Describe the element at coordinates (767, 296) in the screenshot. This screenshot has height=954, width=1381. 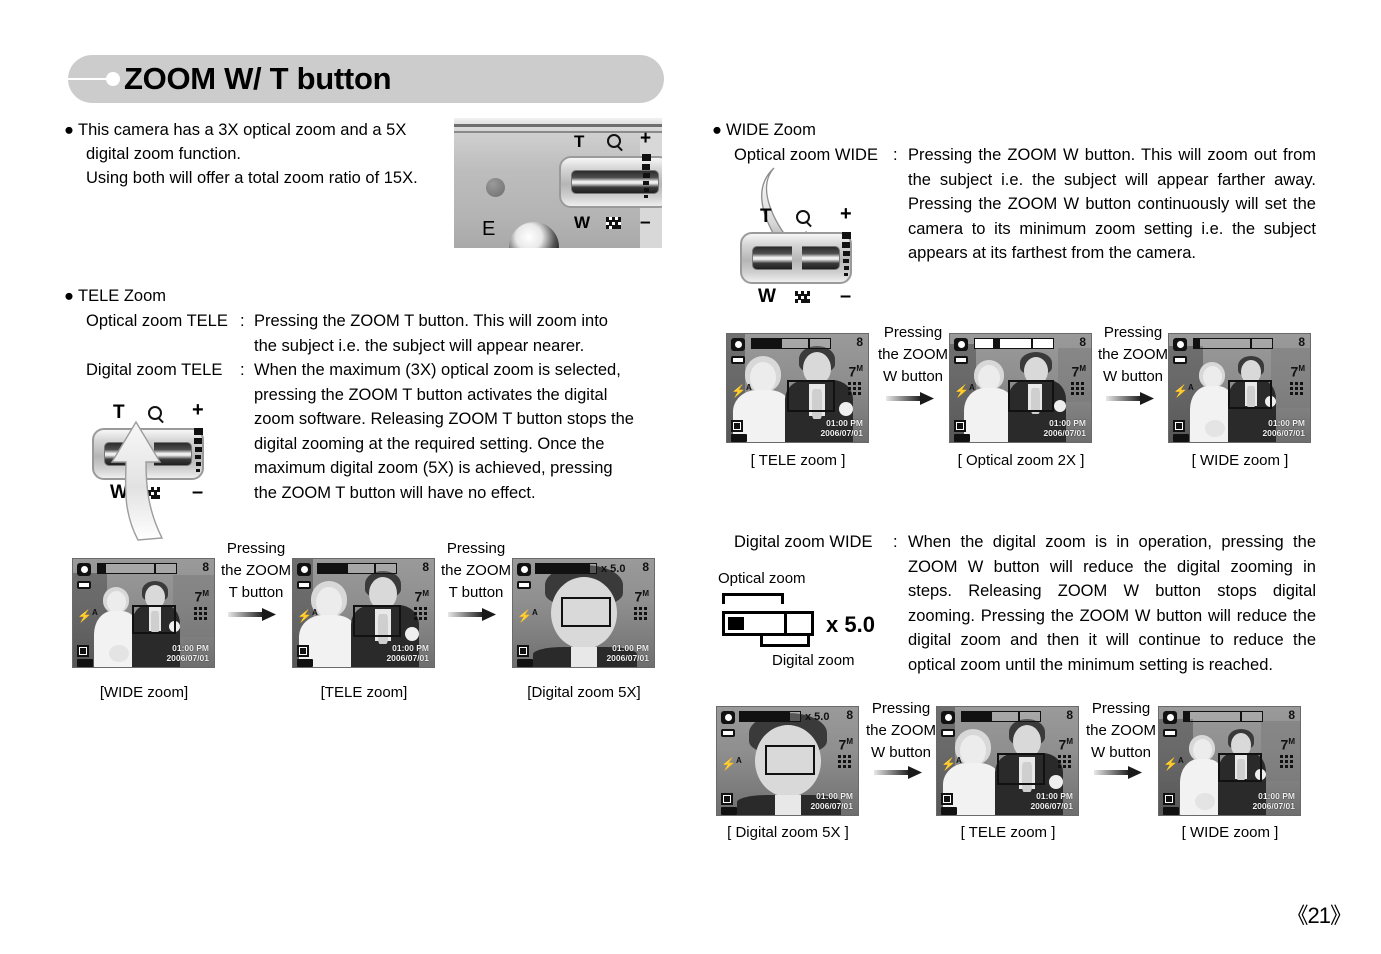
I see `wide-lever-label-w: W` at that location.